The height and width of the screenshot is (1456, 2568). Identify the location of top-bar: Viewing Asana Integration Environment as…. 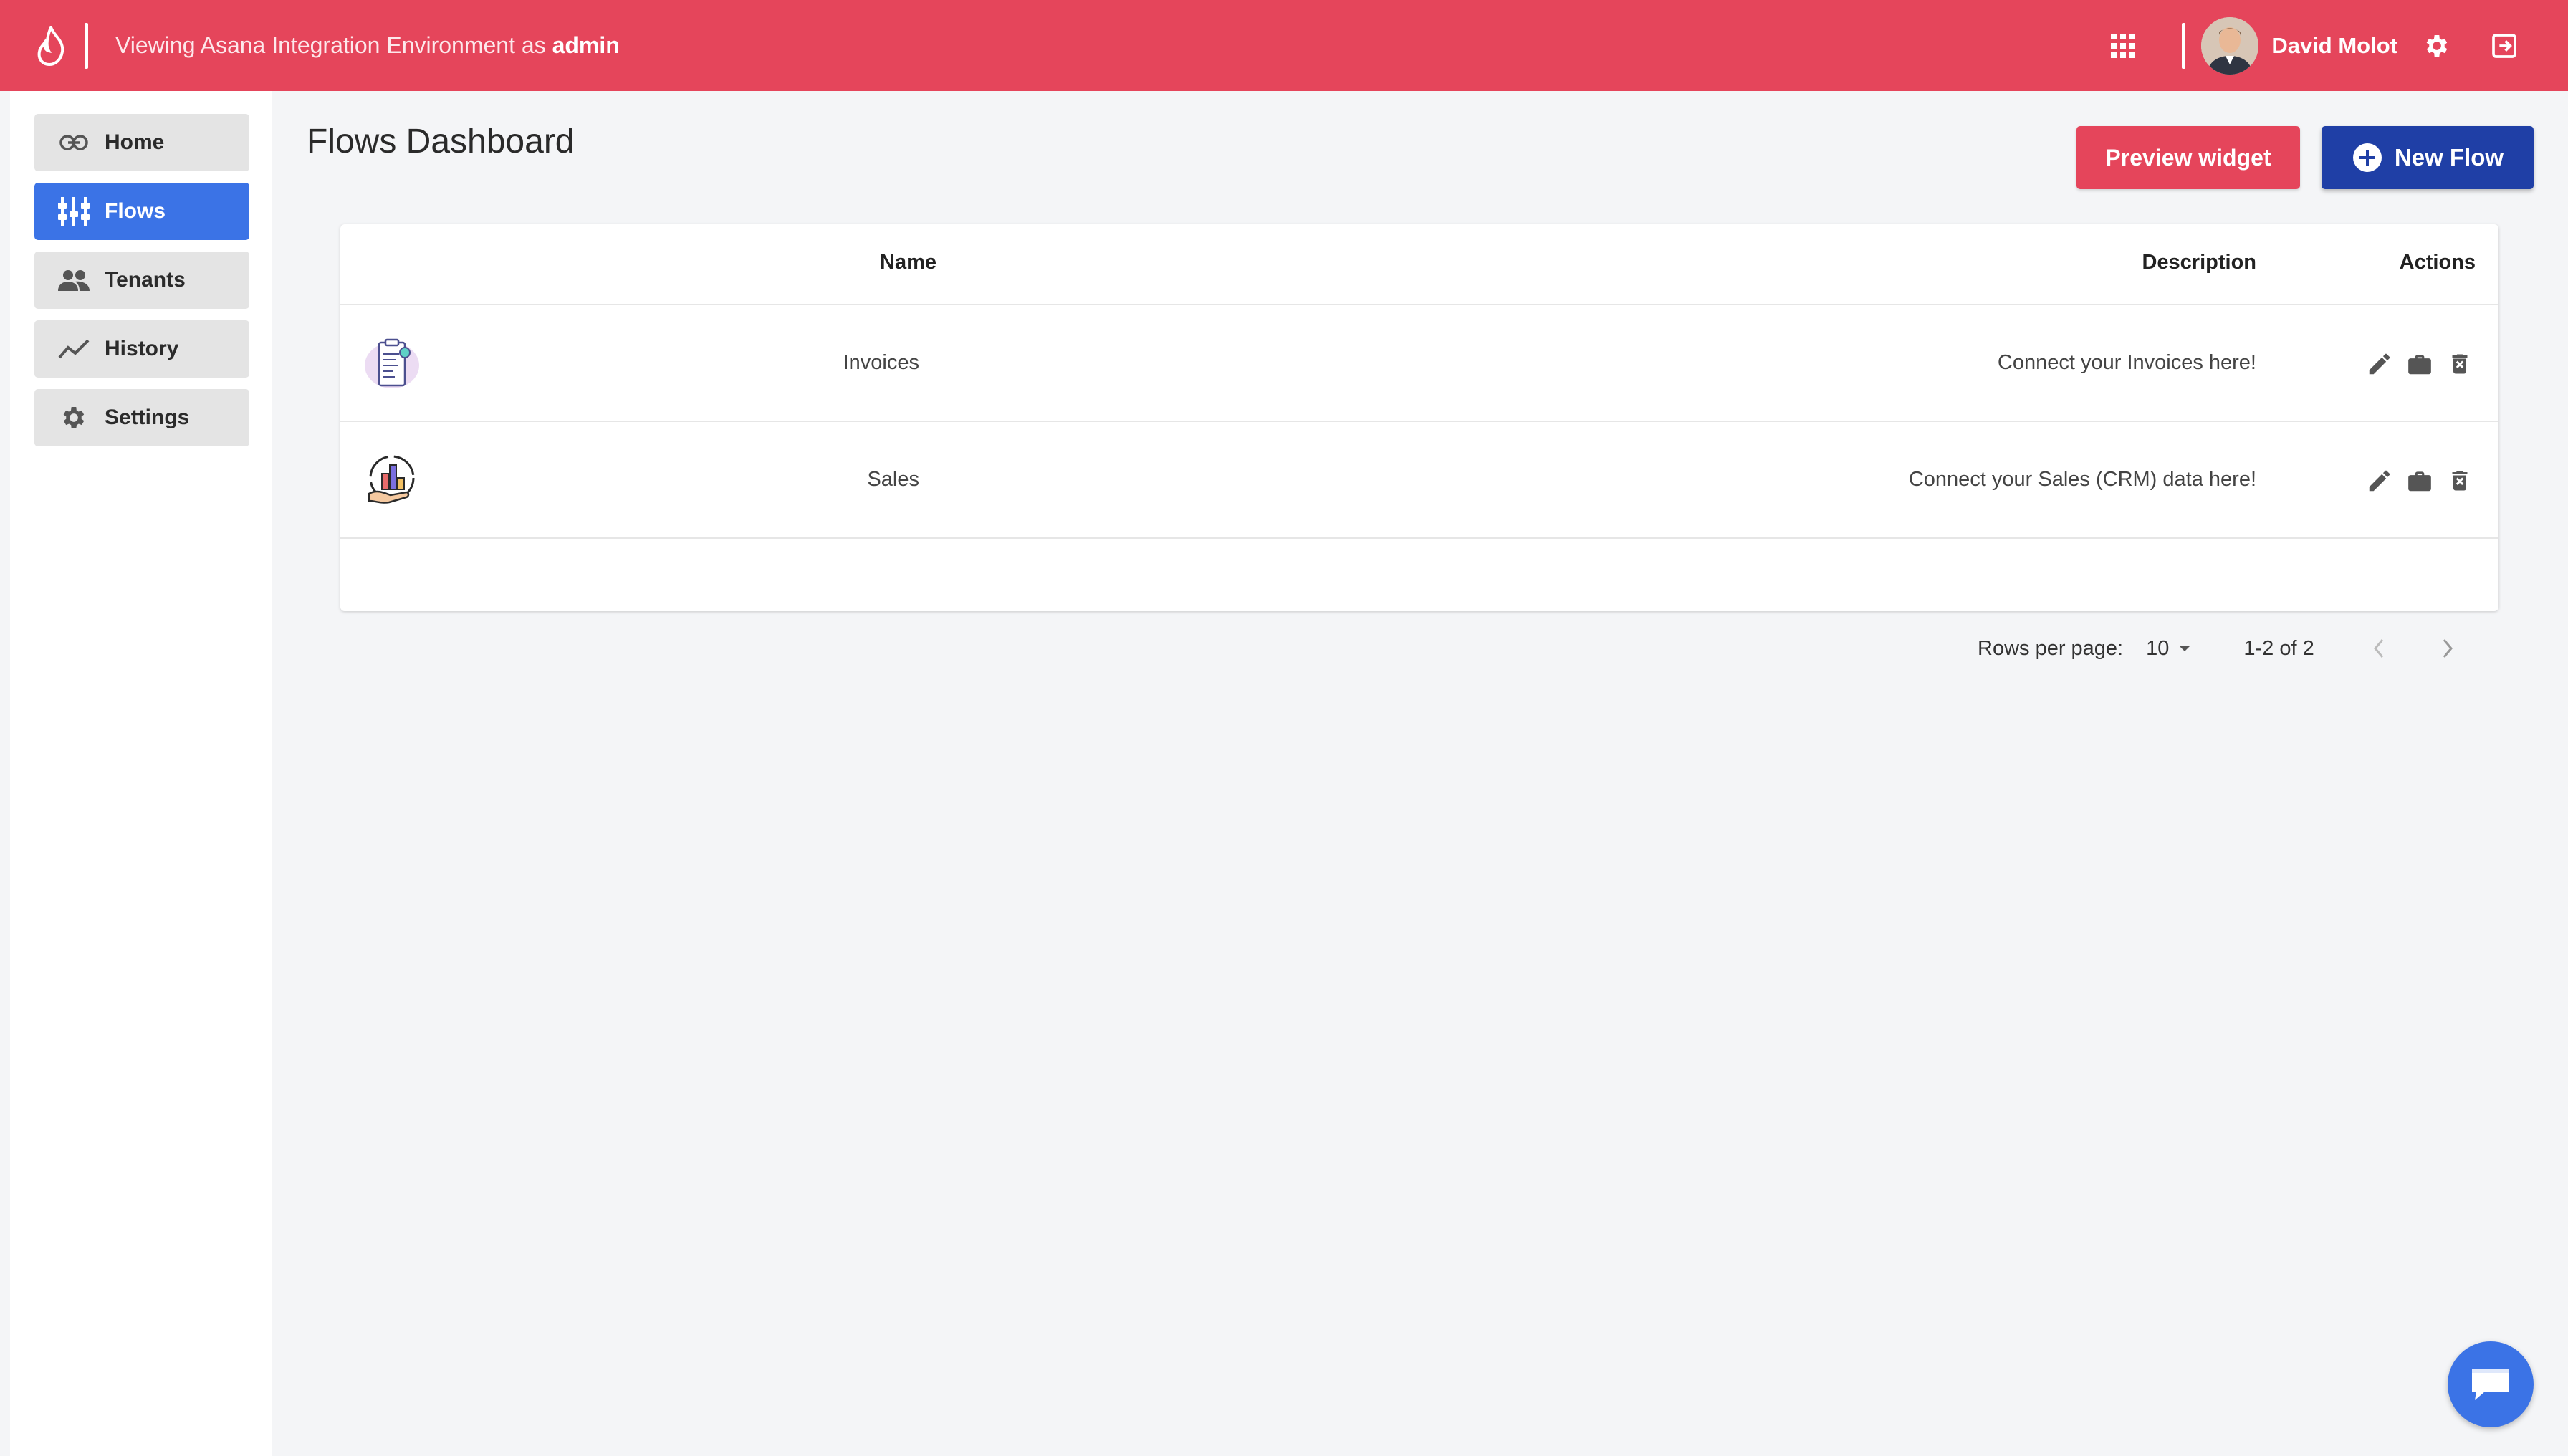
(1284, 45).